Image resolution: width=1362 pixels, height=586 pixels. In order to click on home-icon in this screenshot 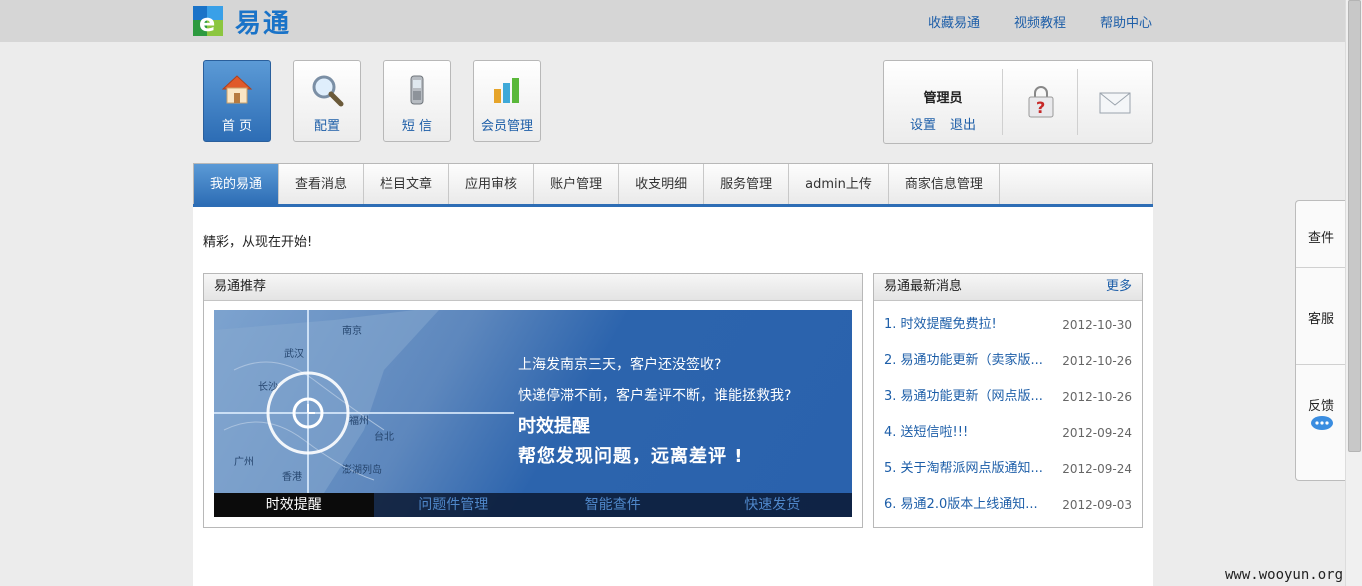, I will do `click(237, 89)`.